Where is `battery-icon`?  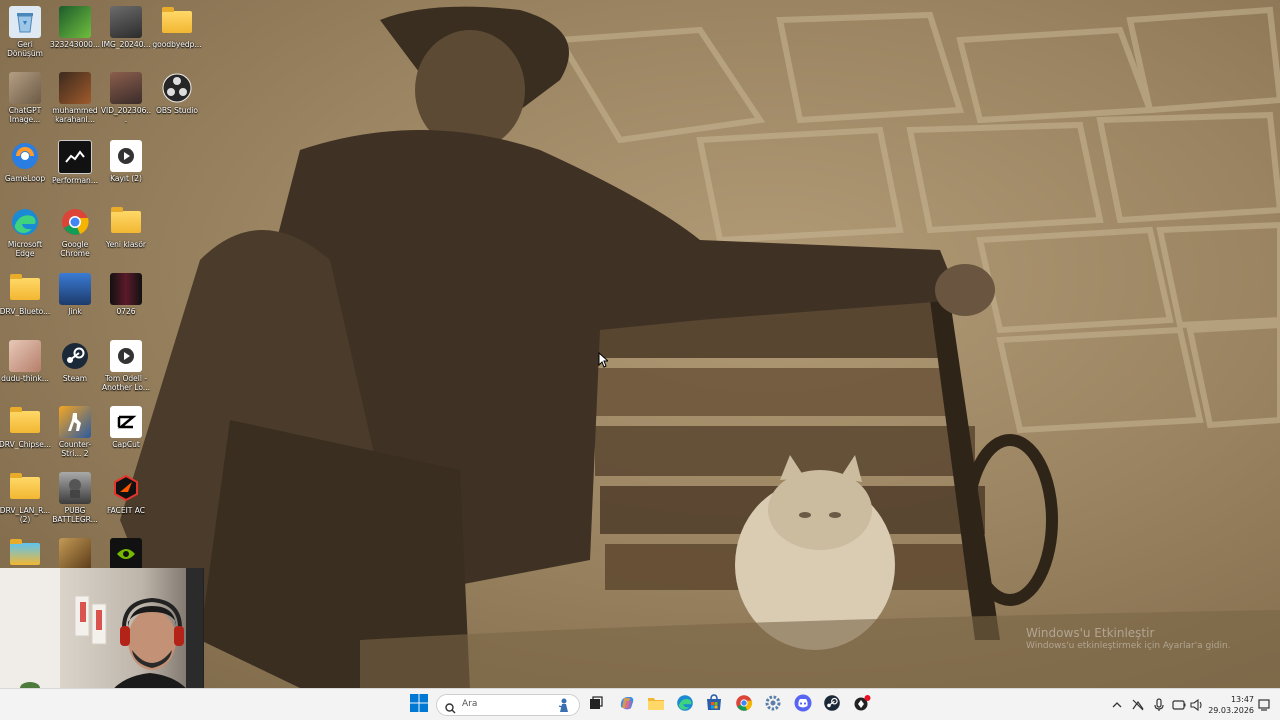 battery-icon is located at coordinates (1179, 705).